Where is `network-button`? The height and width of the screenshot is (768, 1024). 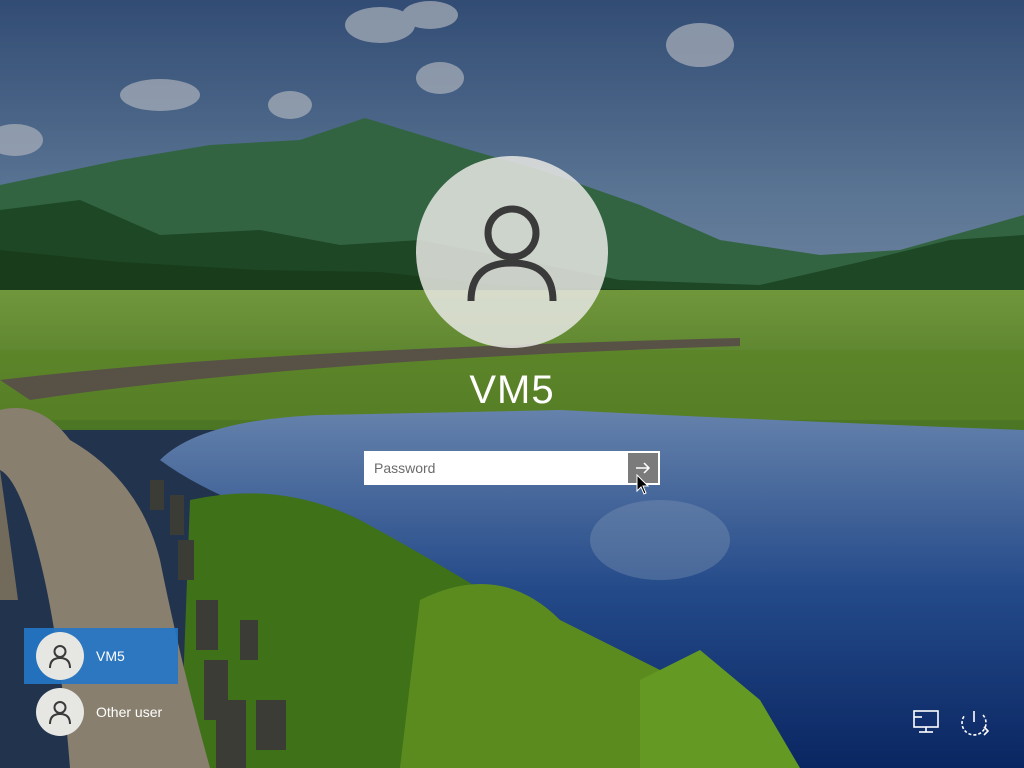
network-button is located at coordinates (928, 722).